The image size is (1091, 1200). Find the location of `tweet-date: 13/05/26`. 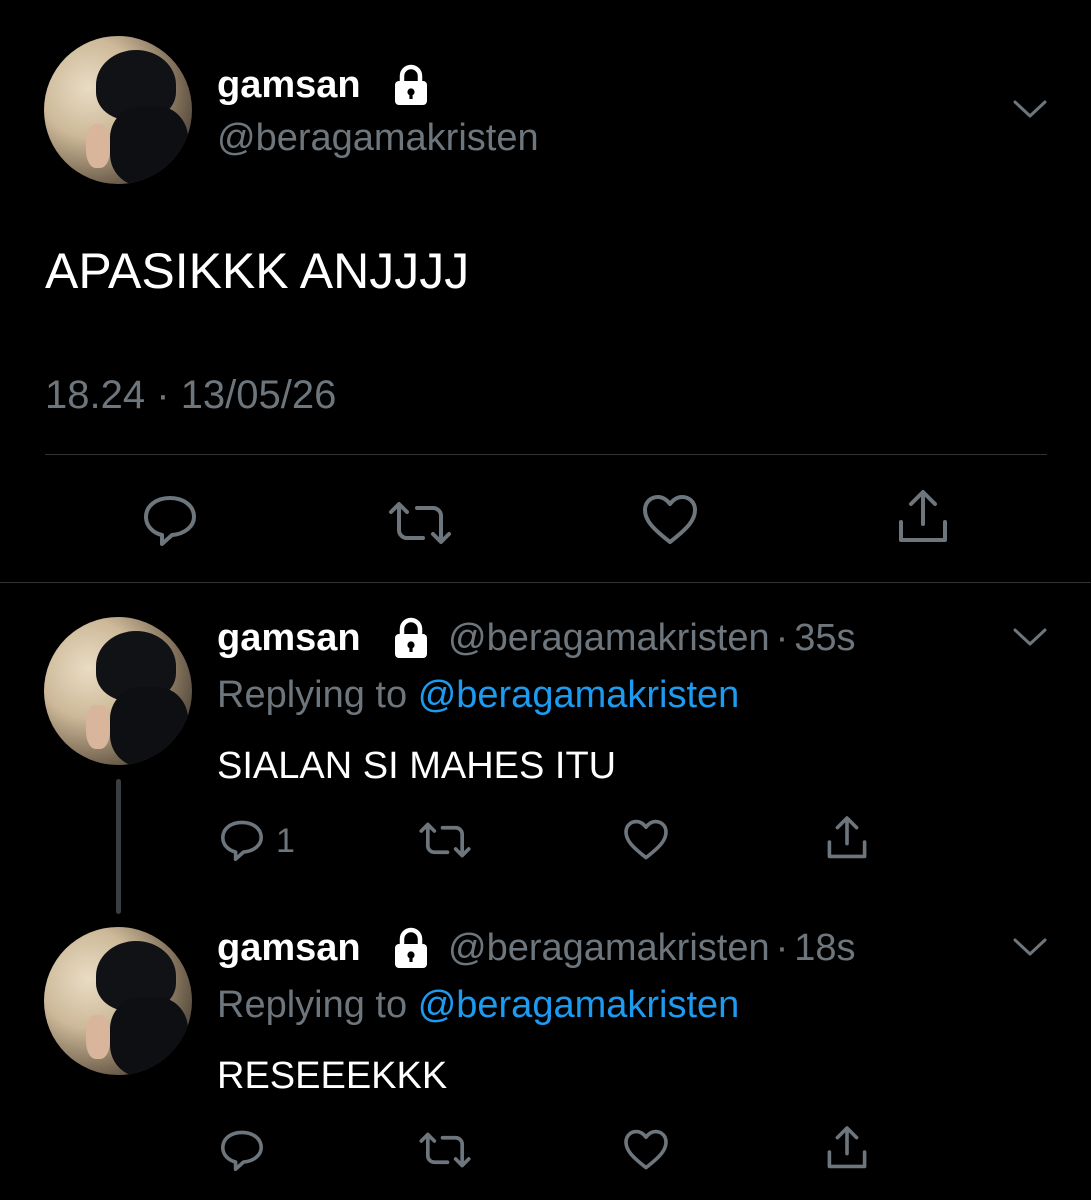

tweet-date: 13/05/26 is located at coordinates (258, 395).